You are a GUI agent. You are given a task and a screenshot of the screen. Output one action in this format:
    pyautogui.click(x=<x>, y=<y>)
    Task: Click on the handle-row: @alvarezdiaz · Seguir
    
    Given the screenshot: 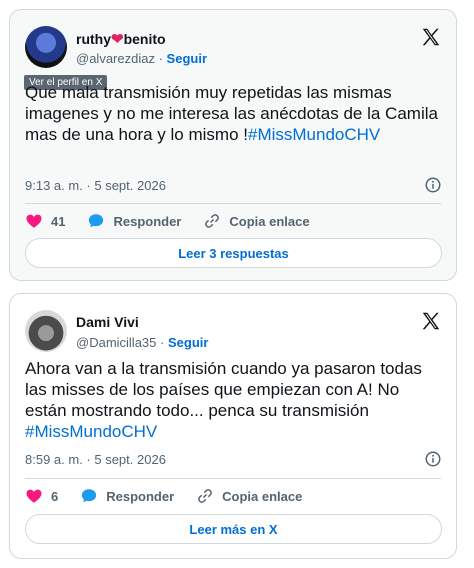 What is the action you would take?
    pyautogui.click(x=141, y=58)
    